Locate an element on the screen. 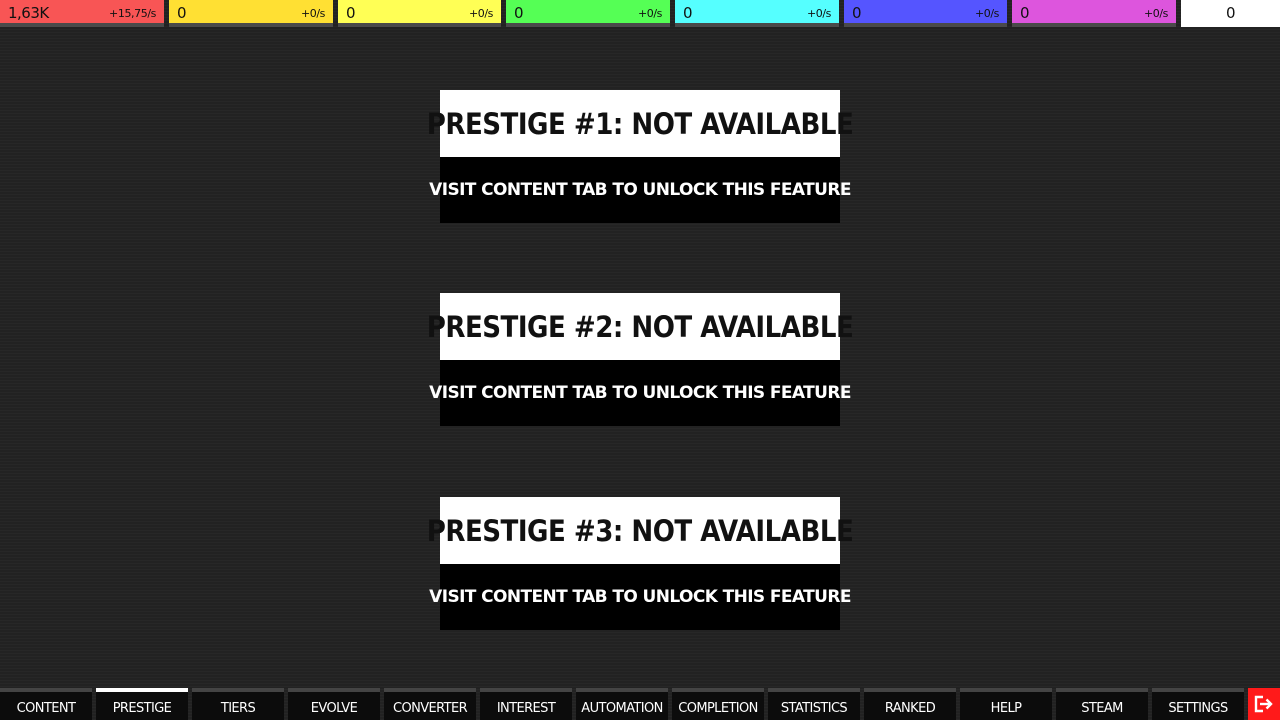 The height and width of the screenshot is (720, 1280). exit-icon is located at coordinates (1263, 704).